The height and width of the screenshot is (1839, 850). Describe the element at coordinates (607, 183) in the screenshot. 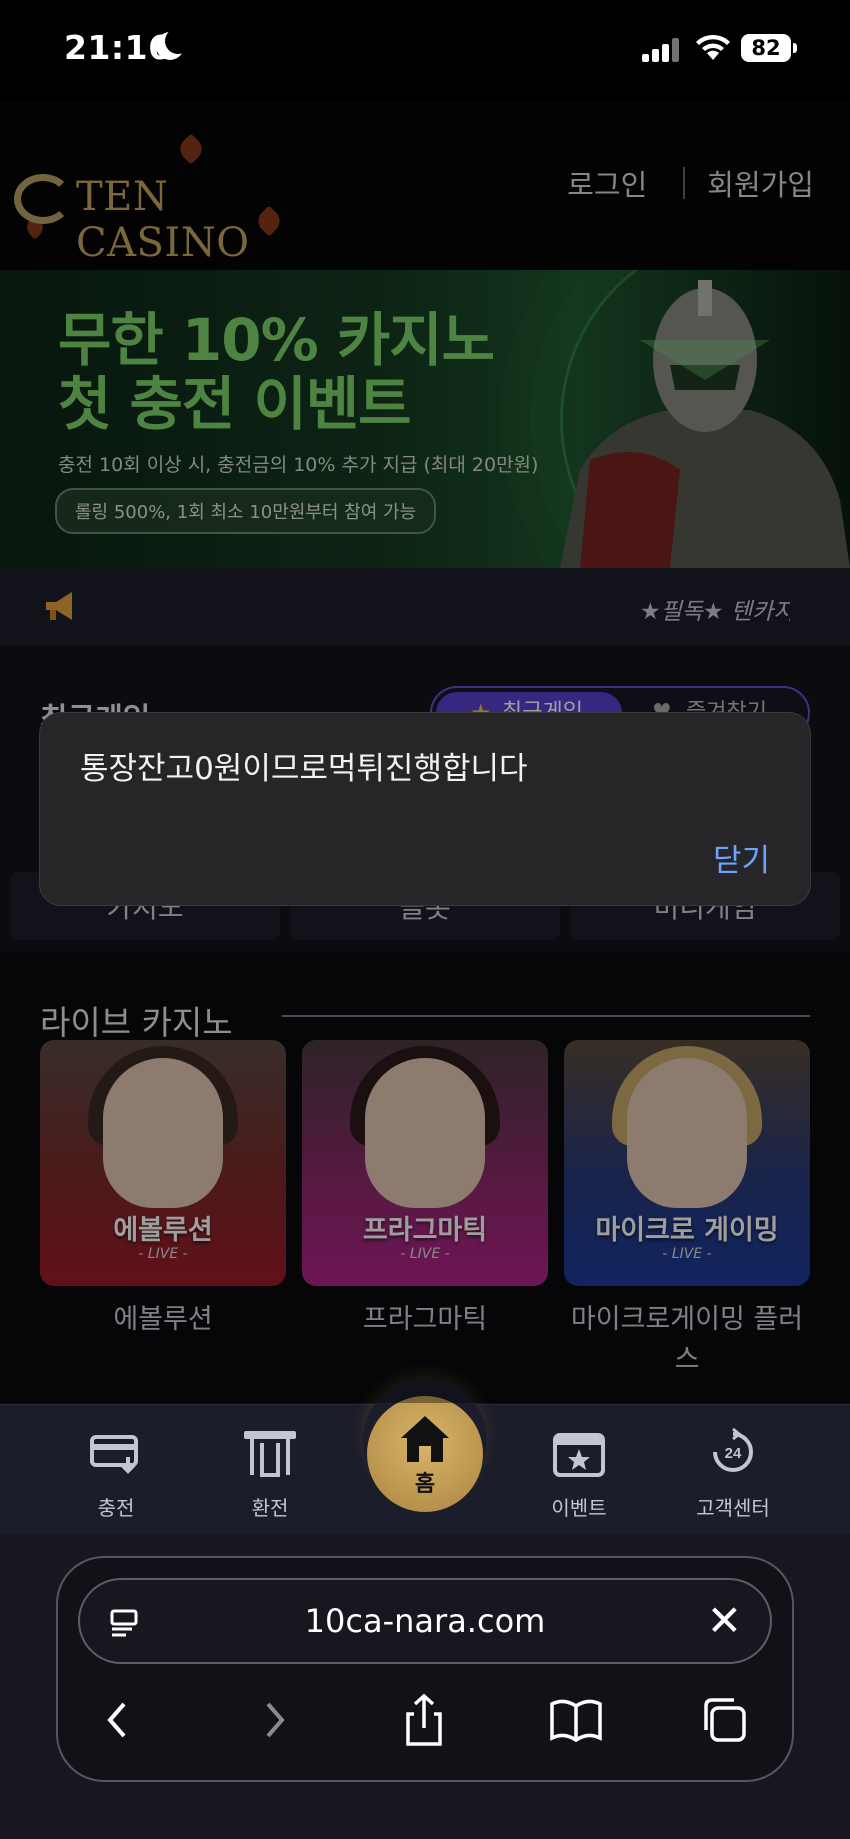

I see `login-link: 로그인` at that location.